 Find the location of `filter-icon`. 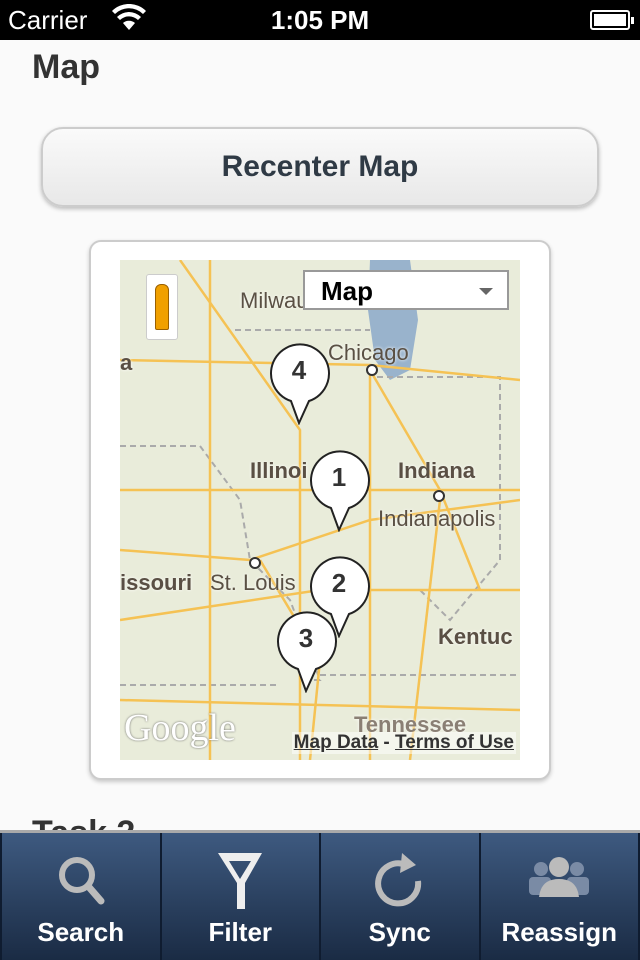

filter-icon is located at coordinates (240, 881).